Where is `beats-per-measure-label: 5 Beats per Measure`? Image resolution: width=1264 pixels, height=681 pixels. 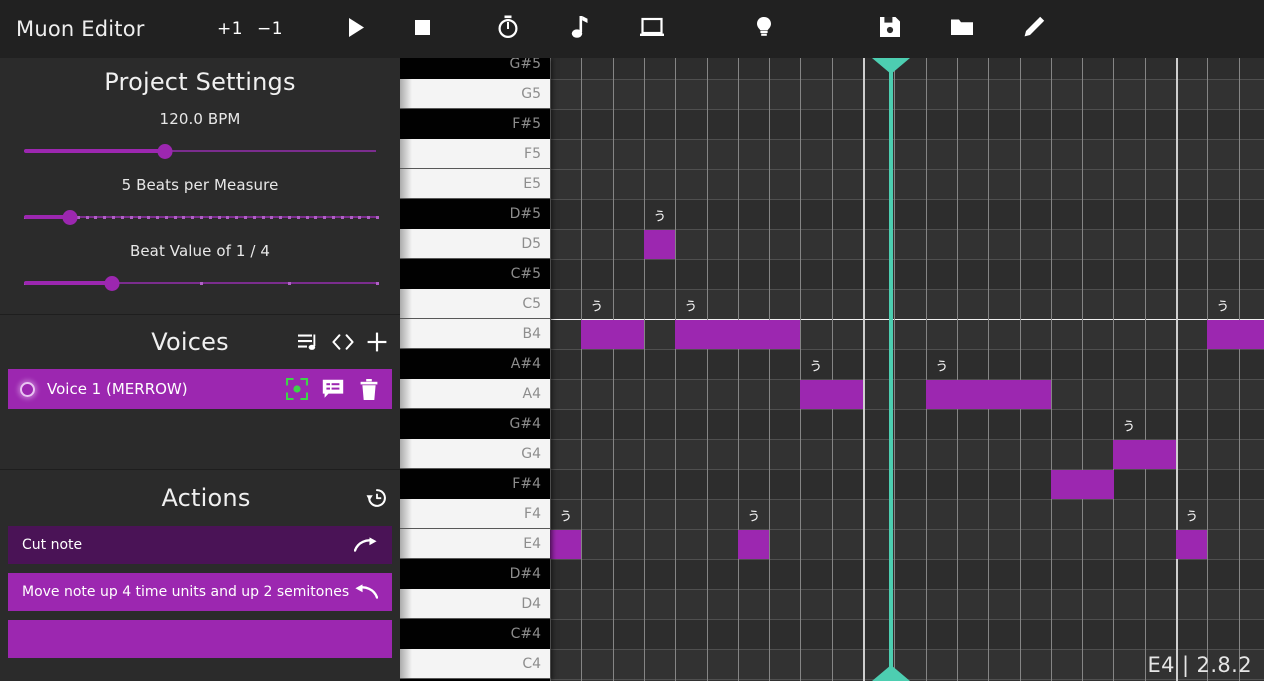 beats-per-measure-label: 5 Beats per Measure is located at coordinates (200, 185).